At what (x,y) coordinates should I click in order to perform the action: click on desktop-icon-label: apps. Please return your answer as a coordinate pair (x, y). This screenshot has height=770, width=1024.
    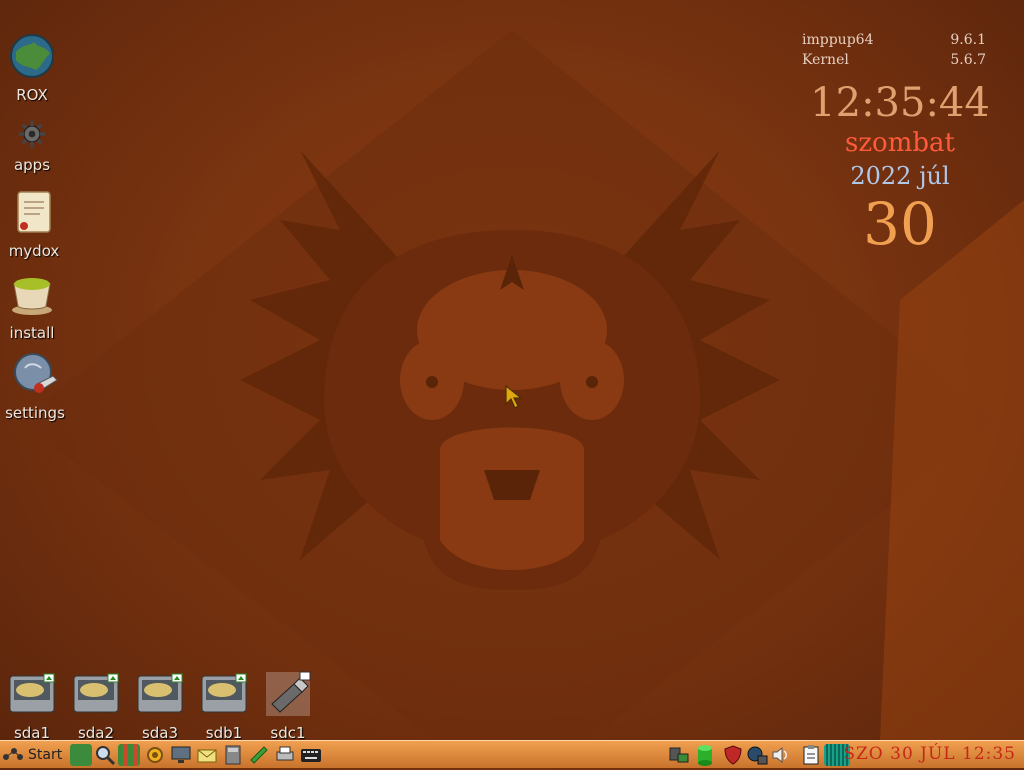
    Looking at the image, I should click on (32, 165).